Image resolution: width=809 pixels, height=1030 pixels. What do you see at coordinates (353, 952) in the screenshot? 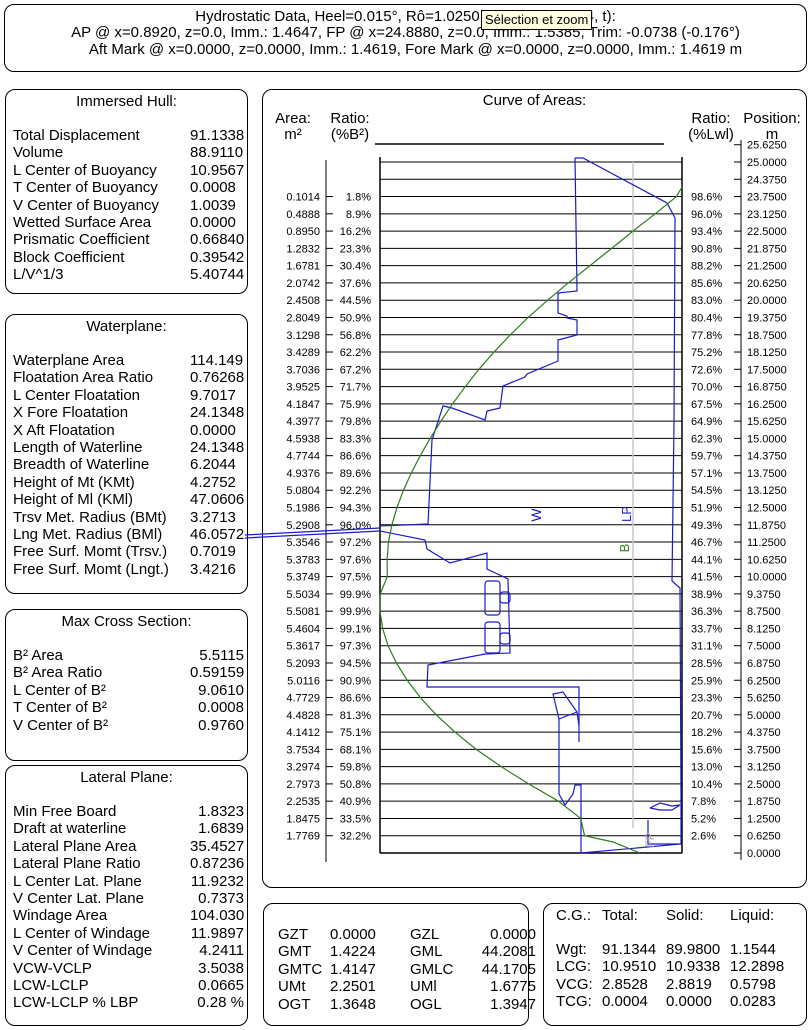
I see `stability-value: 1.4224` at bounding box center [353, 952].